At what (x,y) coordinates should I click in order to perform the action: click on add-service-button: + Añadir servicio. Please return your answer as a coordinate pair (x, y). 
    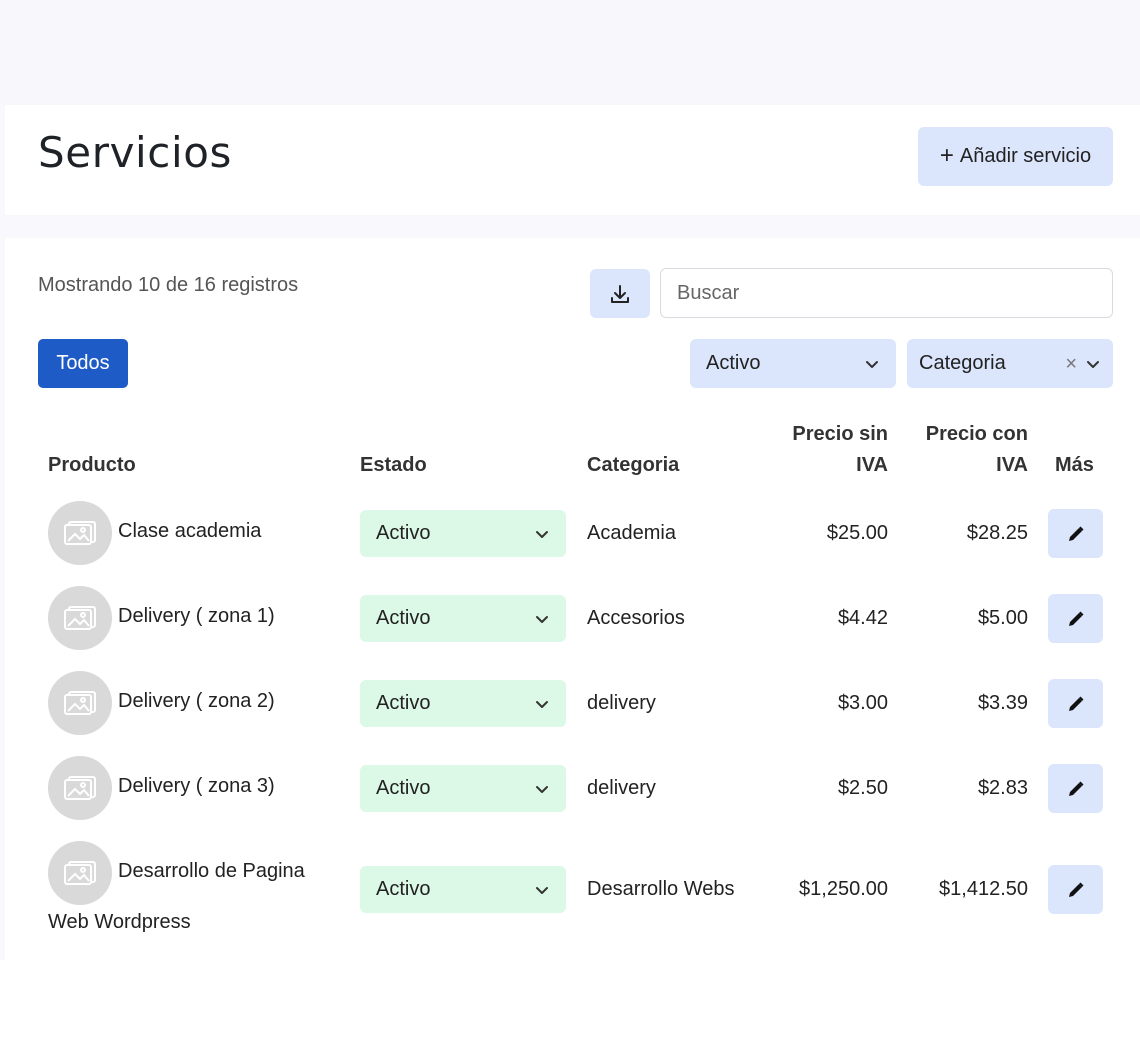
    Looking at the image, I should click on (1015, 156).